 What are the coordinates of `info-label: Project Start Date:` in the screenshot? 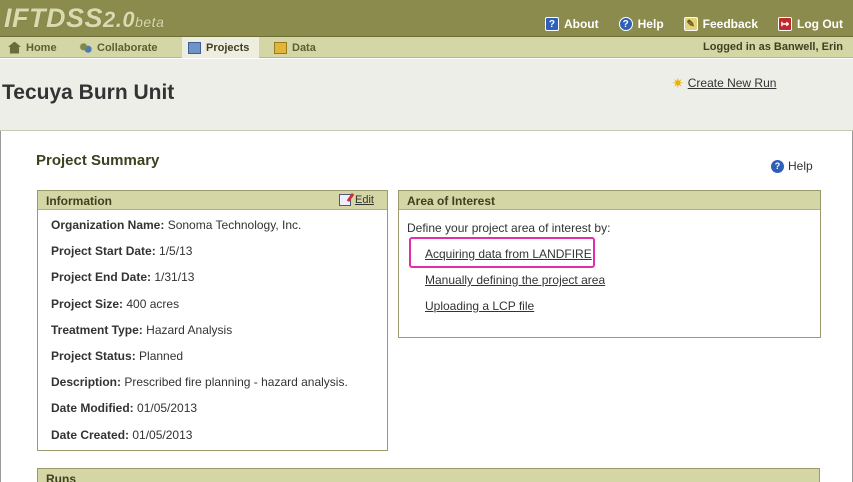 It's located at (103, 251).